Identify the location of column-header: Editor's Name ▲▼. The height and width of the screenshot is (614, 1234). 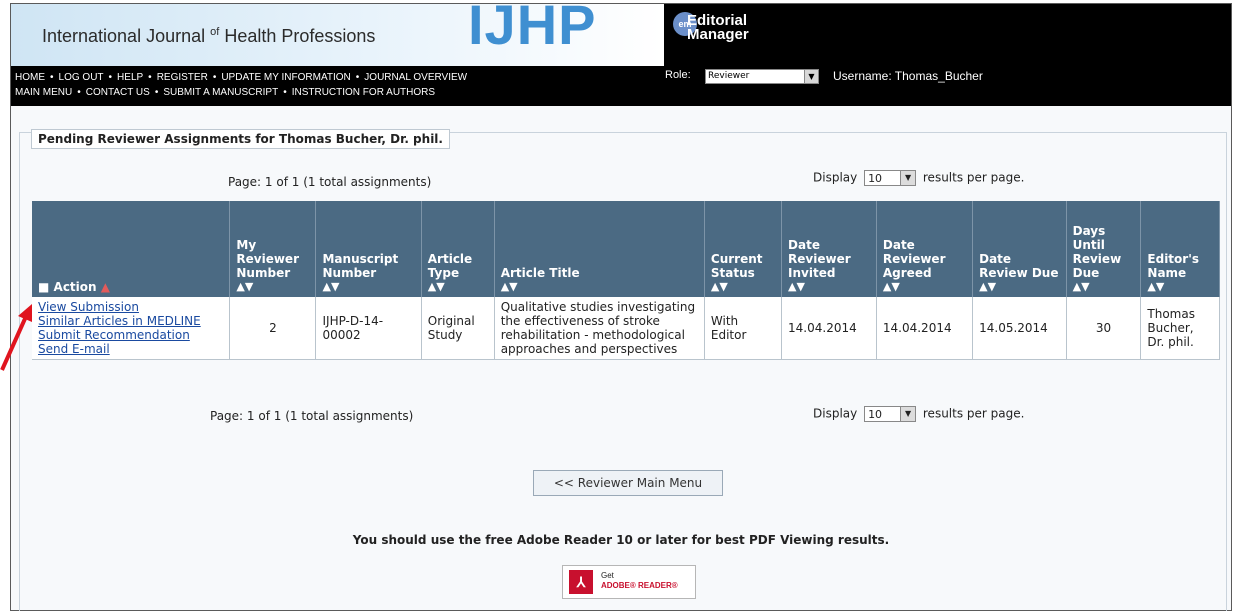
(1180, 249).